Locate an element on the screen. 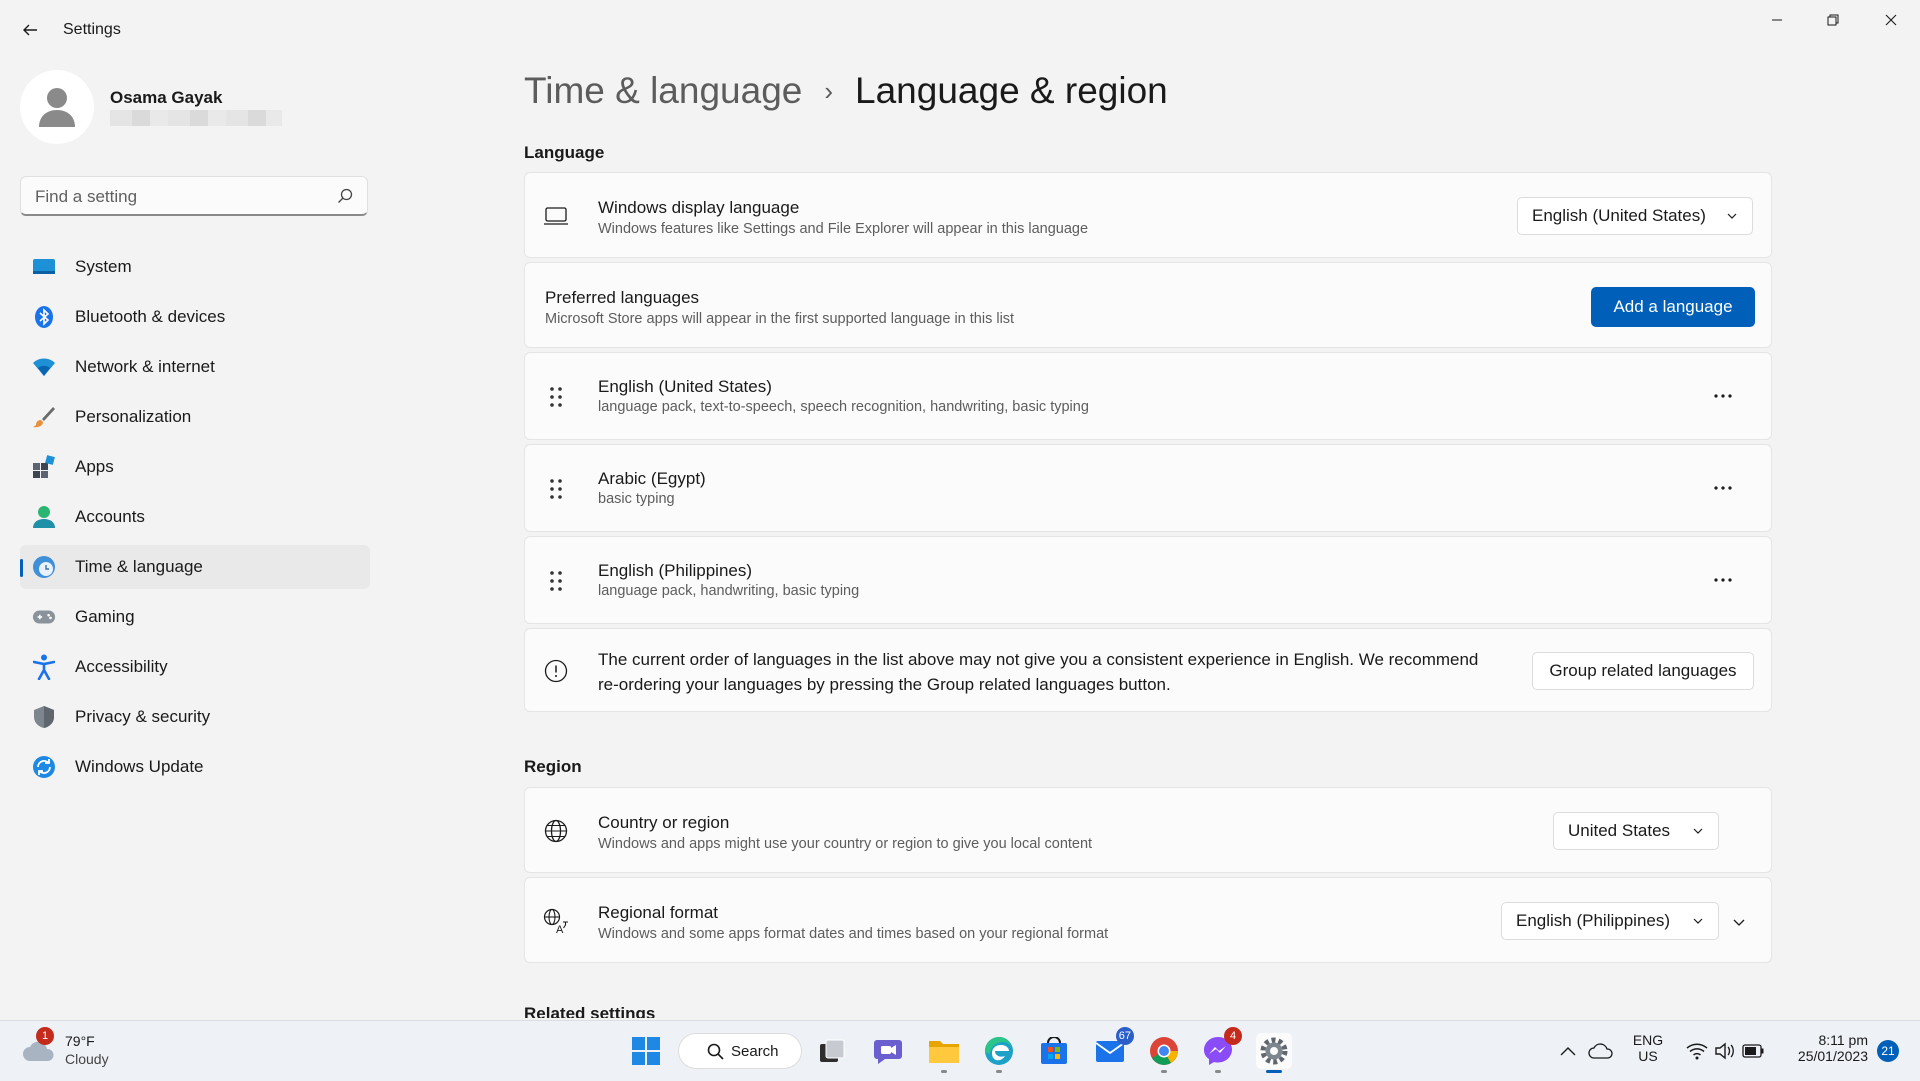  sidebar-item-windows-update: Windows Update is located at coordinates (195, 767).